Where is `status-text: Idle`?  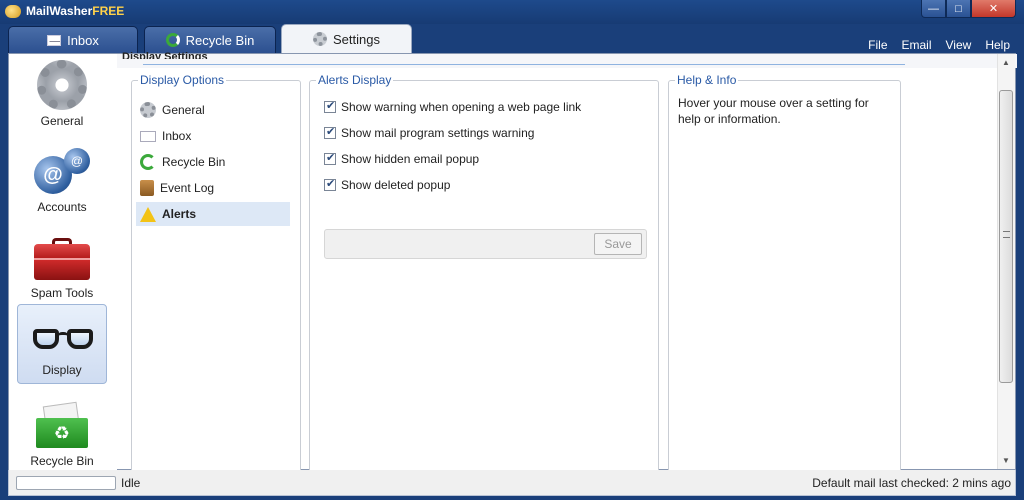 status-text: Idle is located at coordinates (131, 483).